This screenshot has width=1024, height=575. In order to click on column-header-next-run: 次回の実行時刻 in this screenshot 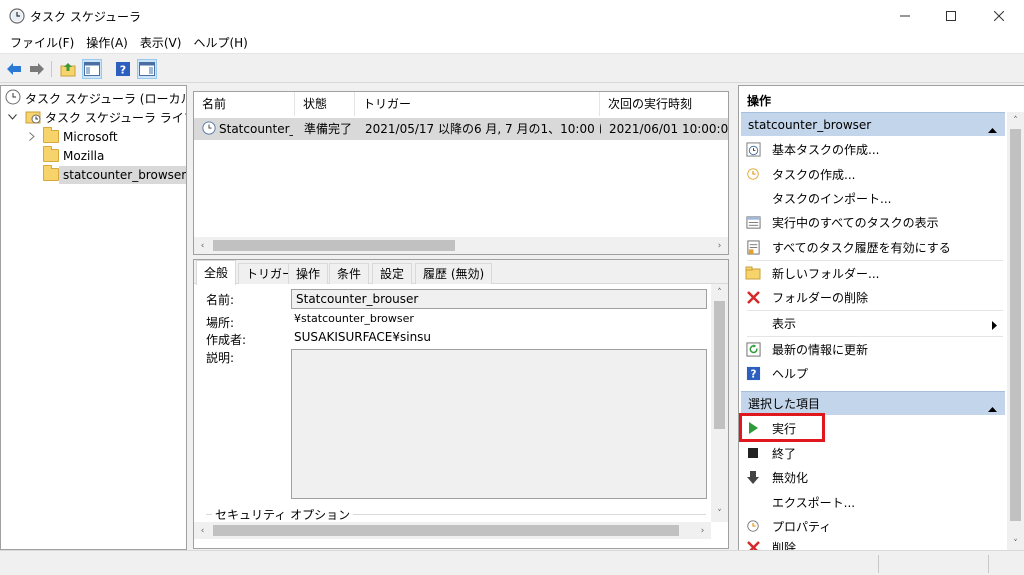, I will do `click(664, 104)`.